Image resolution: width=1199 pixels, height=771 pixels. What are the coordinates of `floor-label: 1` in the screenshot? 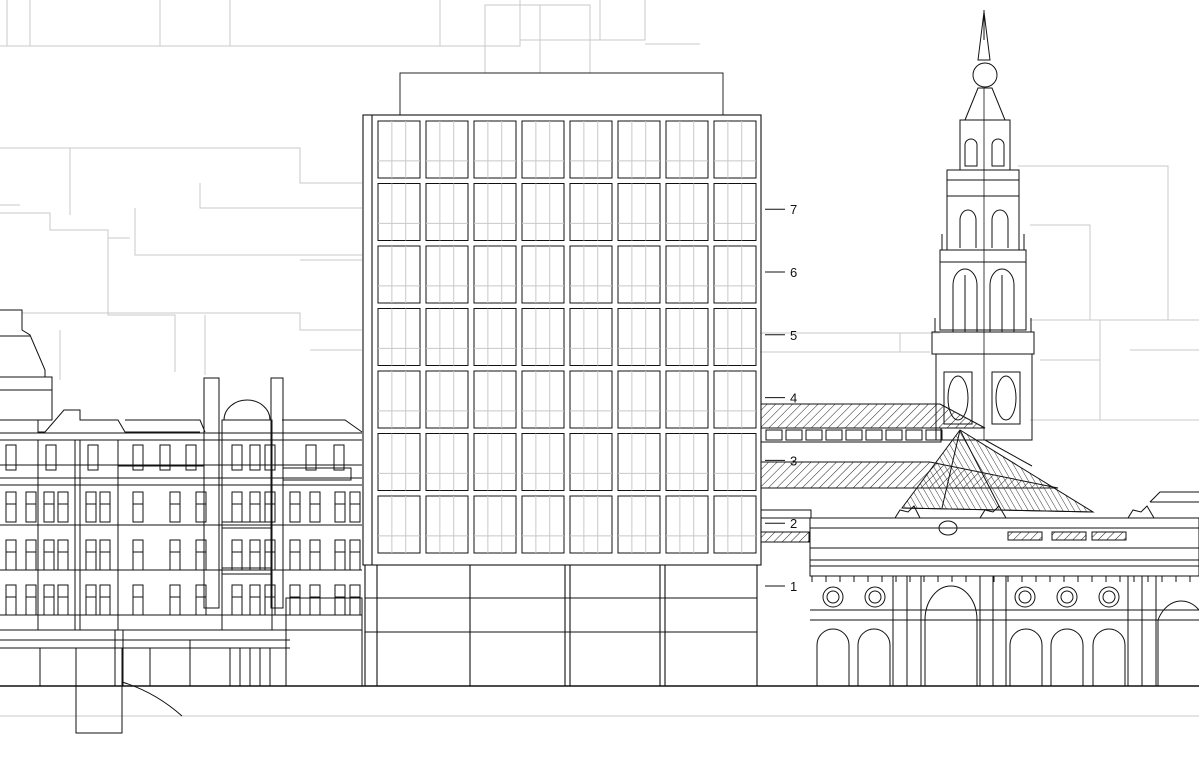 It's located at (793, 586).